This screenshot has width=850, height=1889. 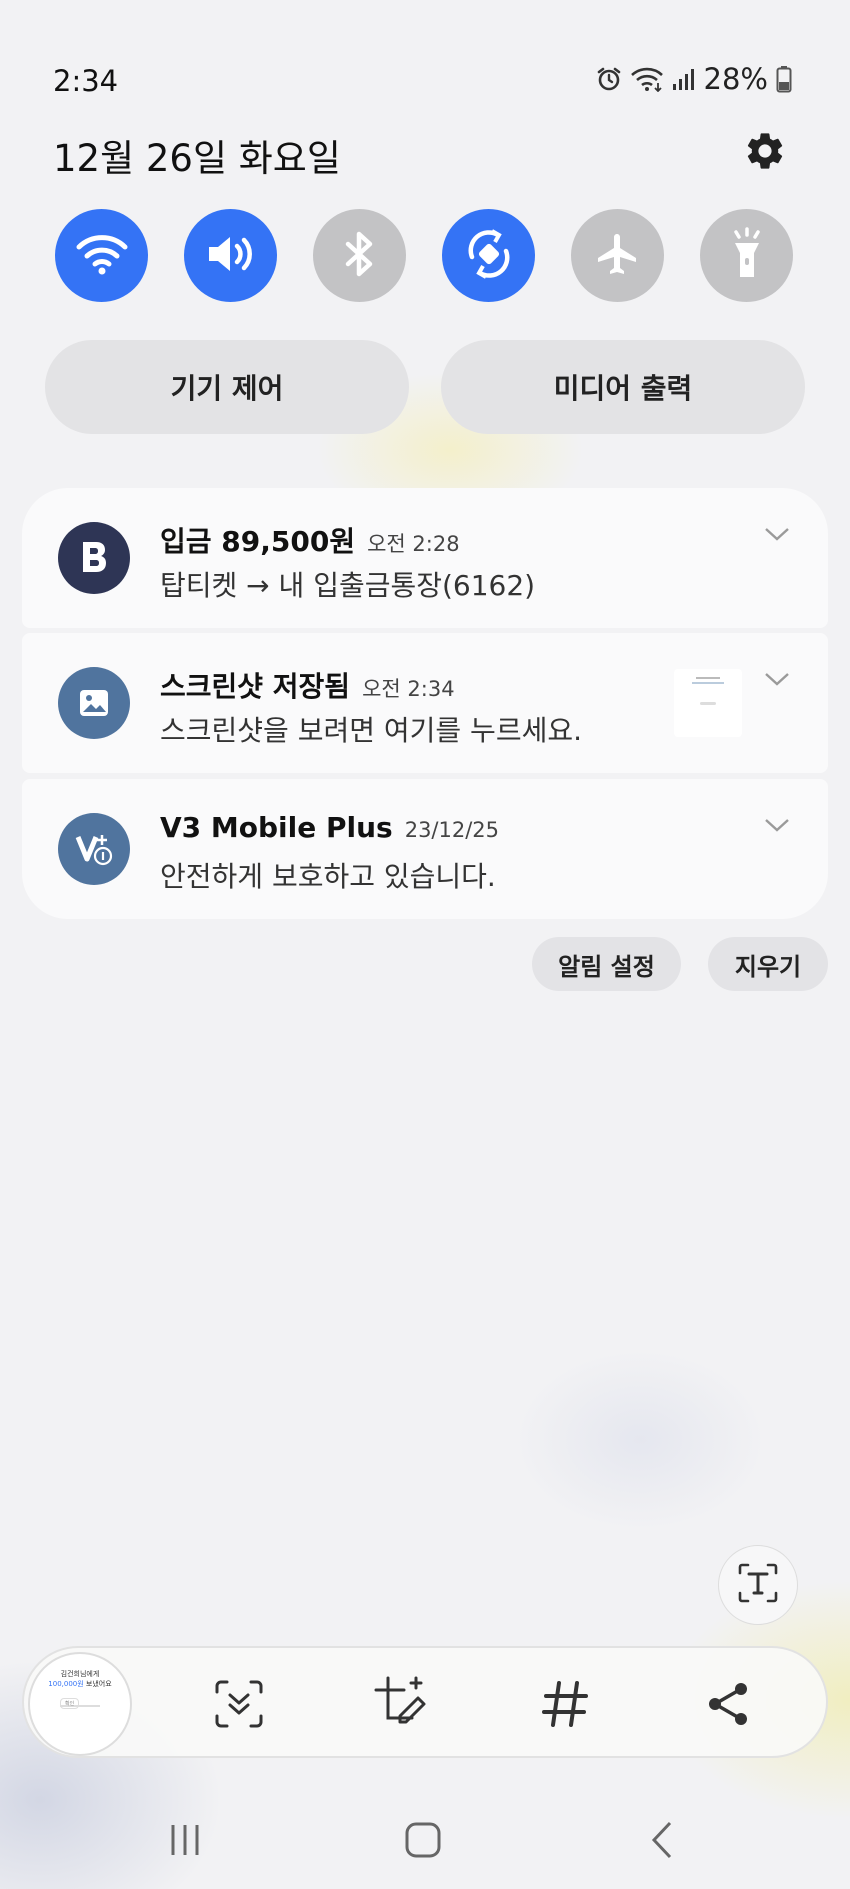 I want to click on device-control-button: 기기 제어, so click(x=227, y=387).